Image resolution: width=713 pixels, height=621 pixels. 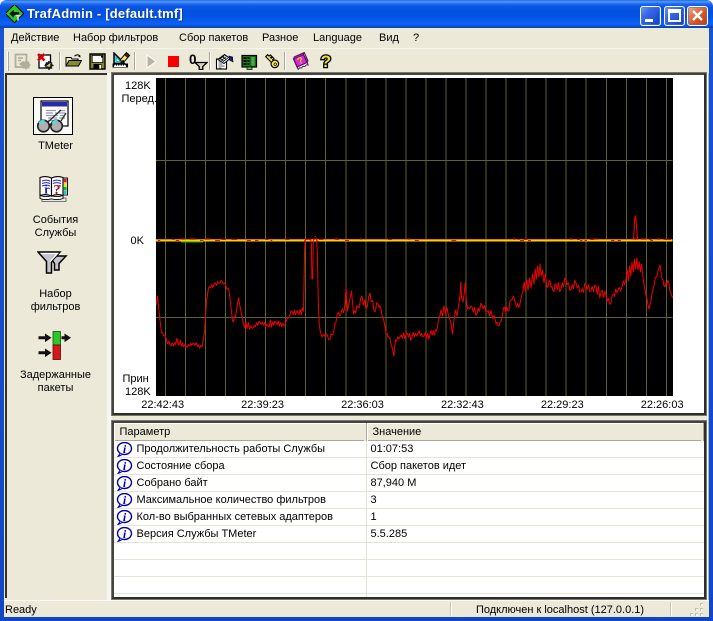 What do you see at coordinates (193, 59) in the screenshot?
I see `svg-text: 0` at bounding box center [193, 59].